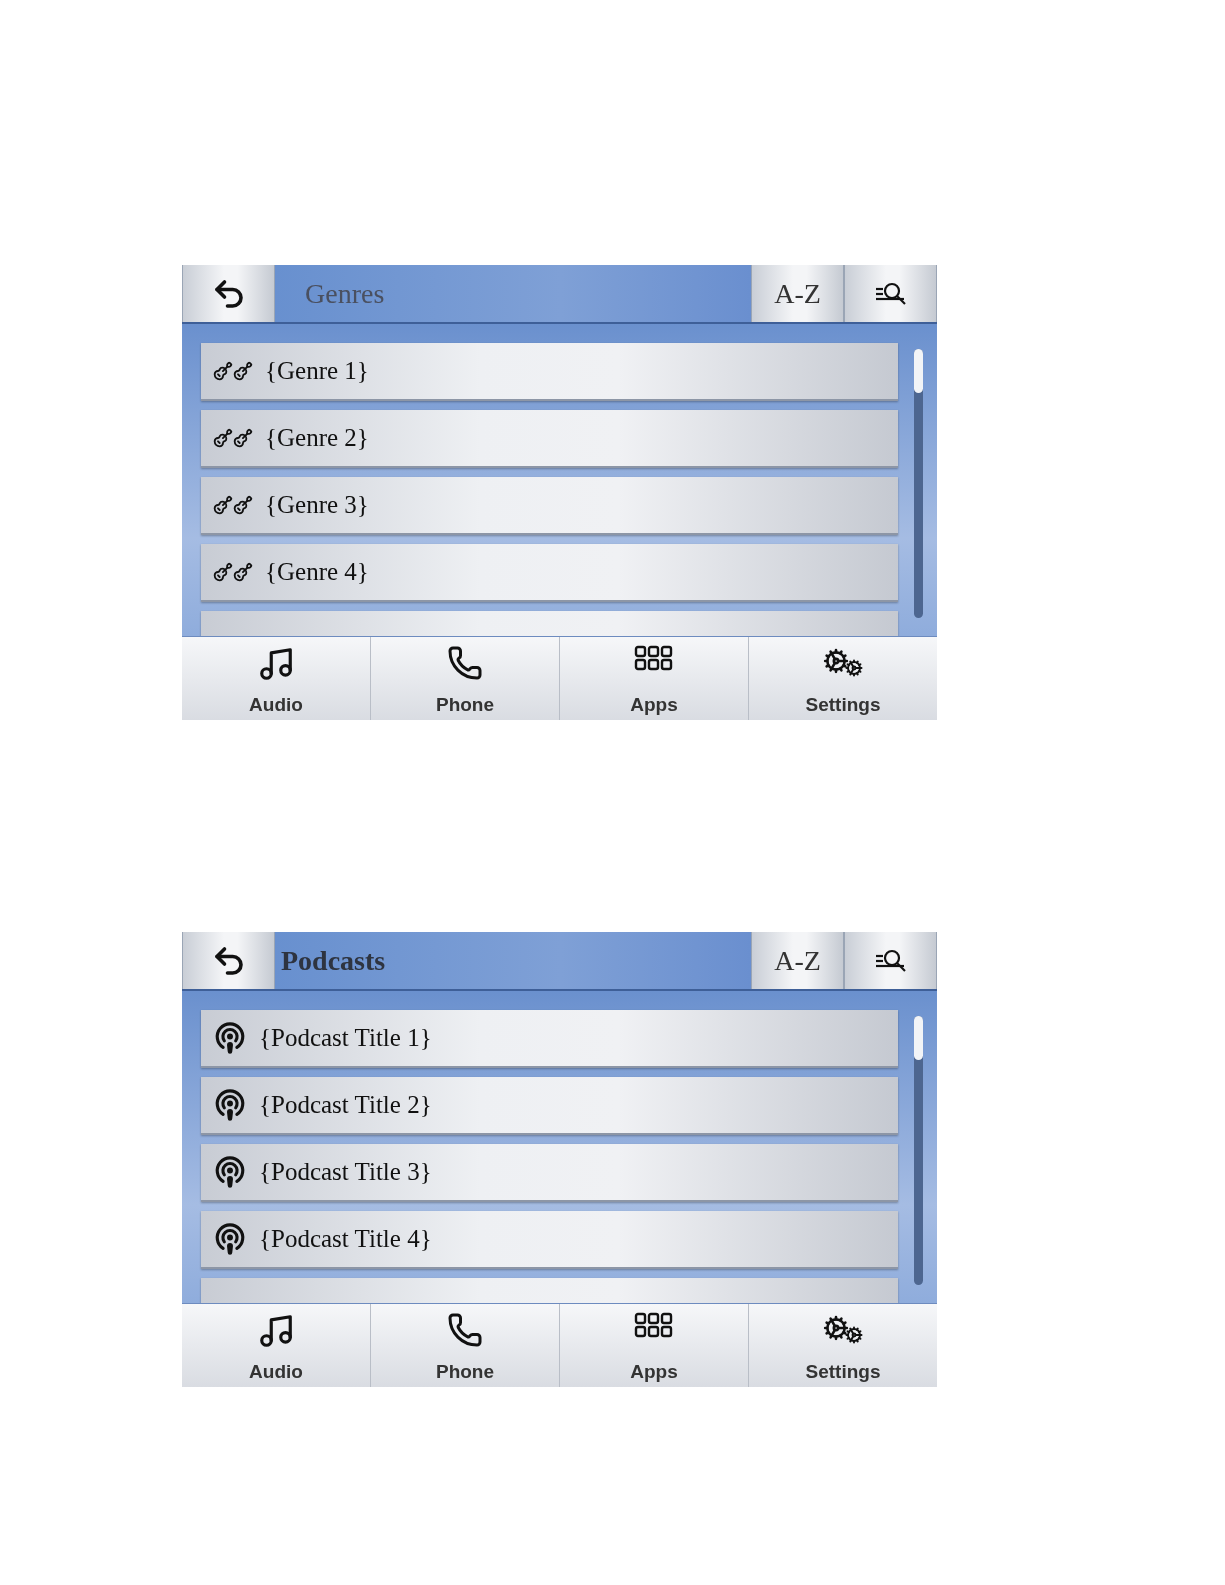 The image size is (1225, 1585). I want to click on list-item: {Genre 2}, so click(549, 439).